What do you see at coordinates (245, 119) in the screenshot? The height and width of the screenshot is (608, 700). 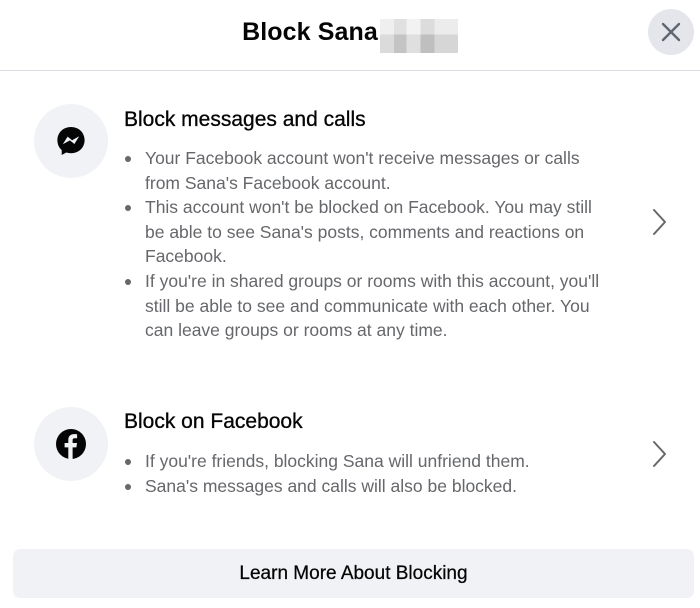 I see `block-messages-heading: Block messages and calls` at bounding box center [245, 119].